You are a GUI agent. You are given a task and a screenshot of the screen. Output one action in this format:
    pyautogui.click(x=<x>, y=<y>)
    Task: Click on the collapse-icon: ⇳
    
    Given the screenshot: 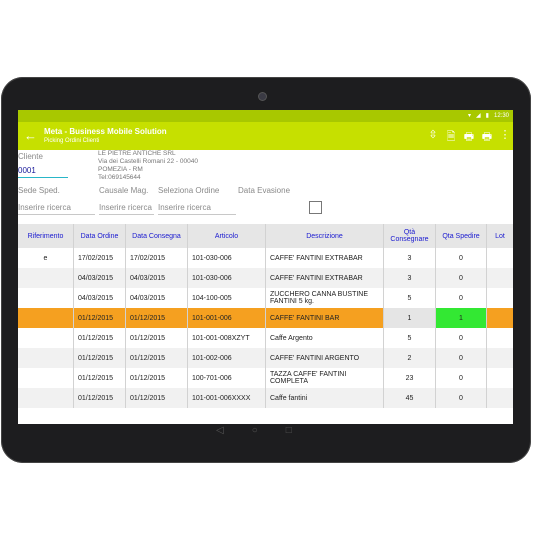 What is the action you would take?
    pyautogui.click(x=433, y=137)
    